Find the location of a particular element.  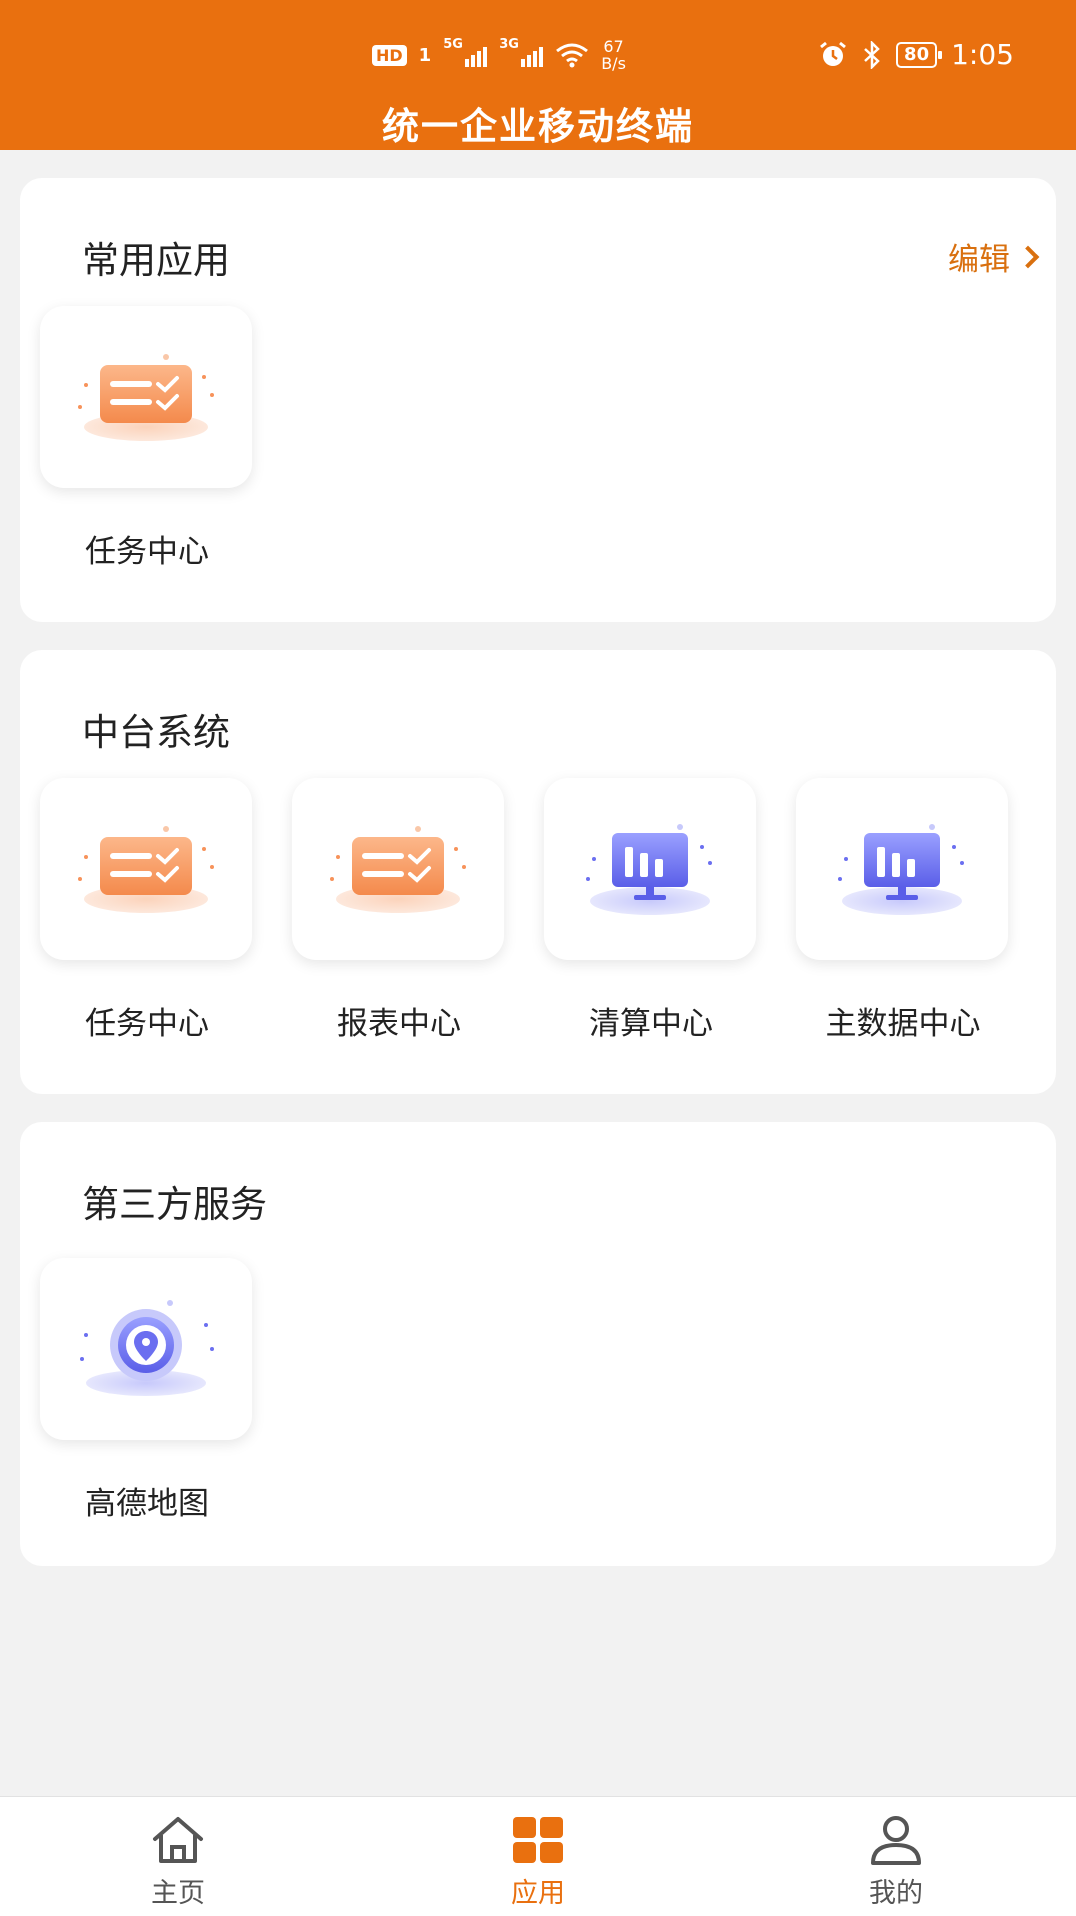

signal-icon: 5G is located at coordinates (465, 52).